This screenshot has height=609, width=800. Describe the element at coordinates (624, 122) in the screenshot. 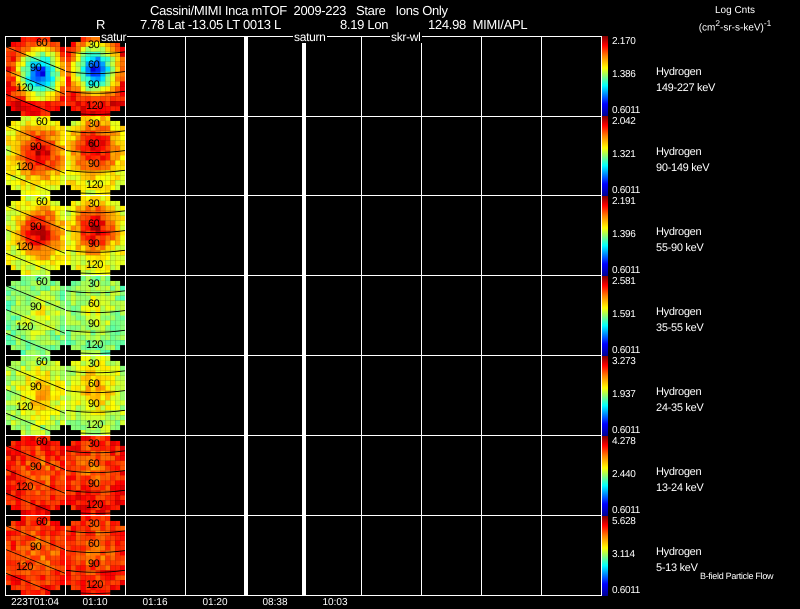

I see `scale-max: 2.042` at that location.